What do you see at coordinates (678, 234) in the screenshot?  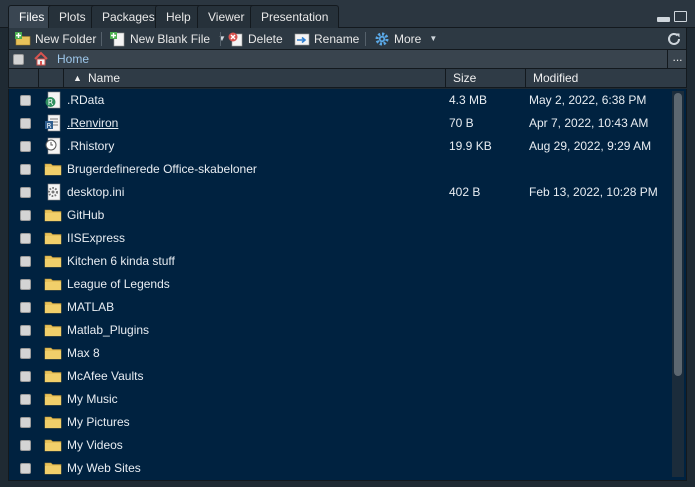 I see `scrollbar-thumb` at bounding box center [678, 234].